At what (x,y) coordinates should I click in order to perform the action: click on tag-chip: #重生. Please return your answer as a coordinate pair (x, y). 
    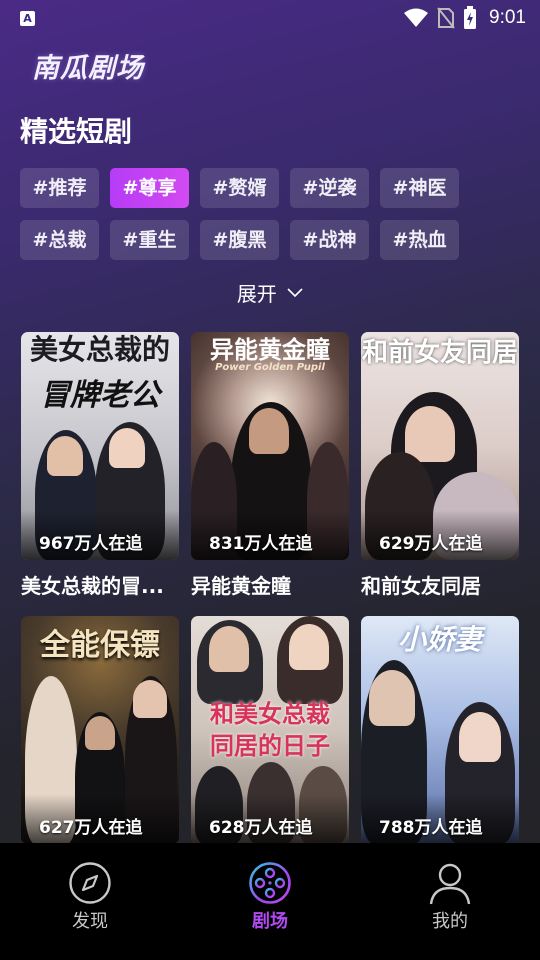
    Looking at the image, I should click on (149, 240).